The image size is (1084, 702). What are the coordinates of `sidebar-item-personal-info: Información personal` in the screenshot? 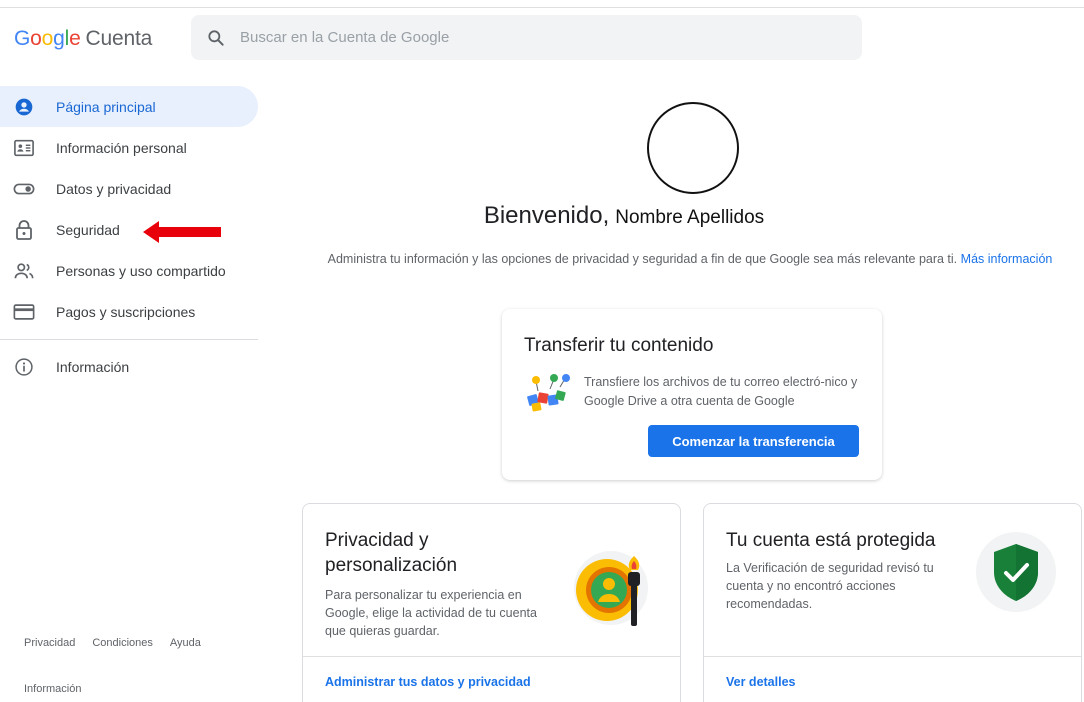 It's located at (129, 147).